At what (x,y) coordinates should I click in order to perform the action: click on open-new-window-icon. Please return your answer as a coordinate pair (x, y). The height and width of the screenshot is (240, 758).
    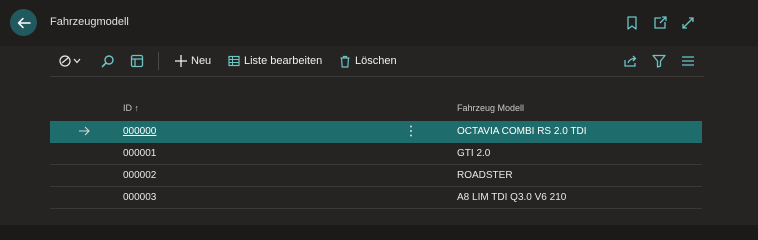
    Looking at the image, I should click on (660, 23).